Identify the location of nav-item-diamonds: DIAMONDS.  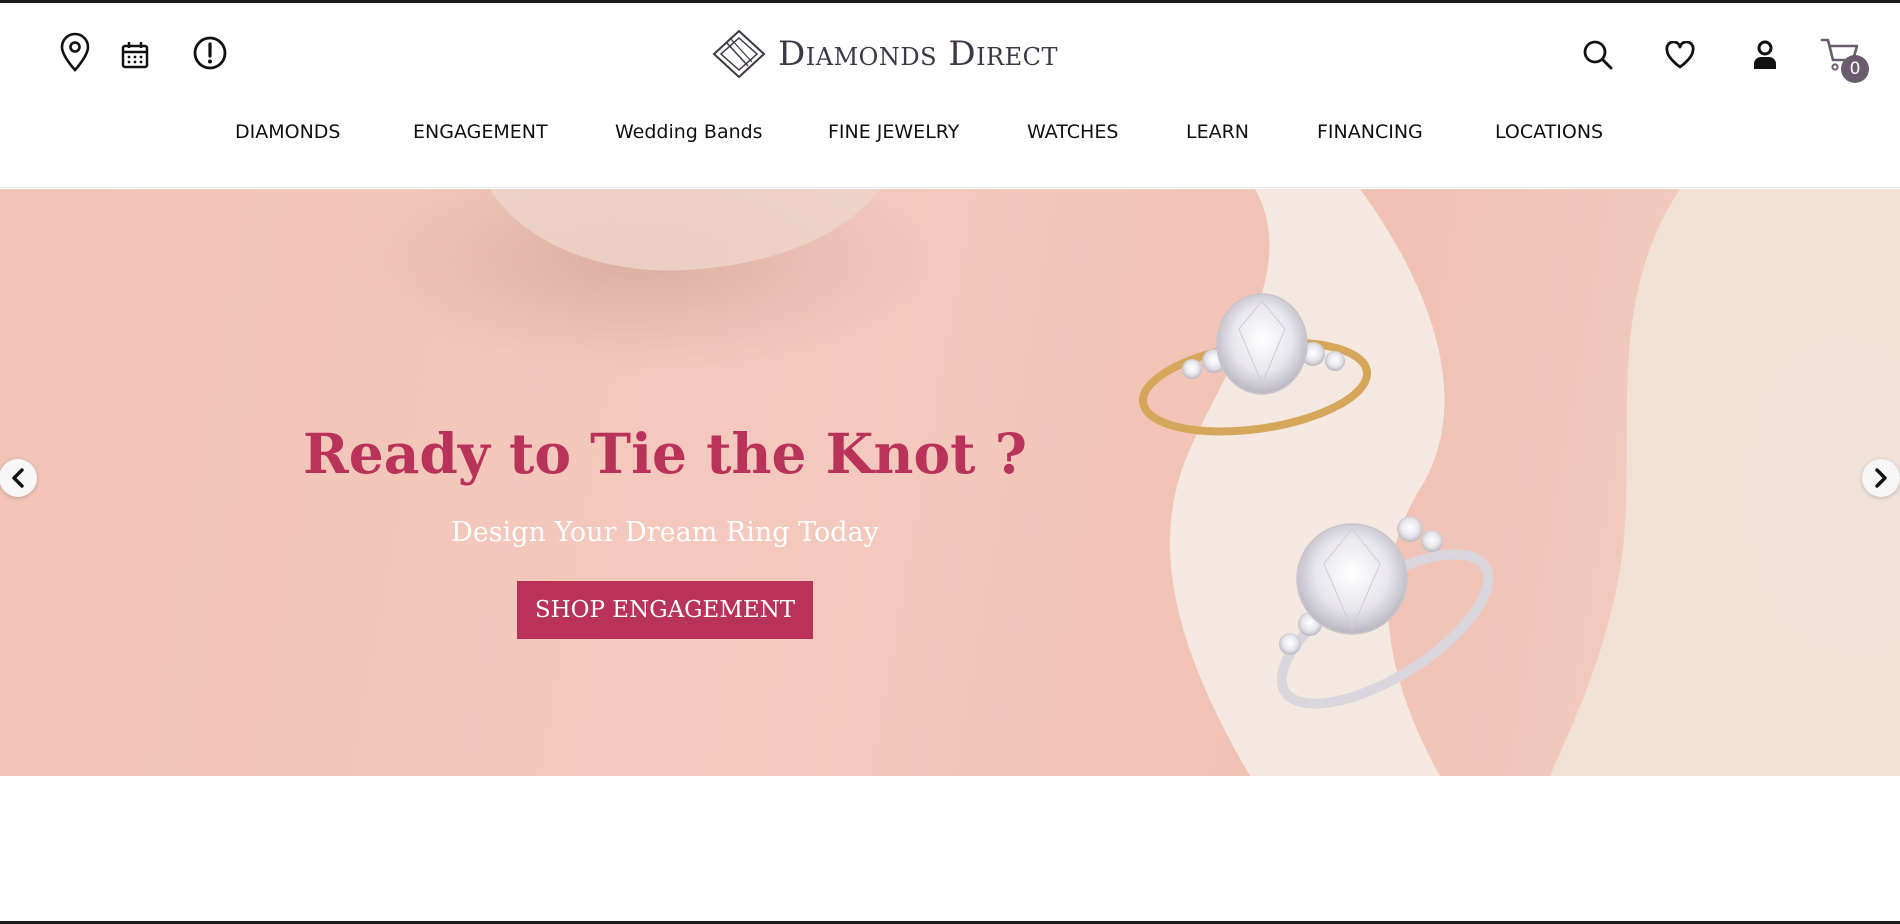
(287, 132).